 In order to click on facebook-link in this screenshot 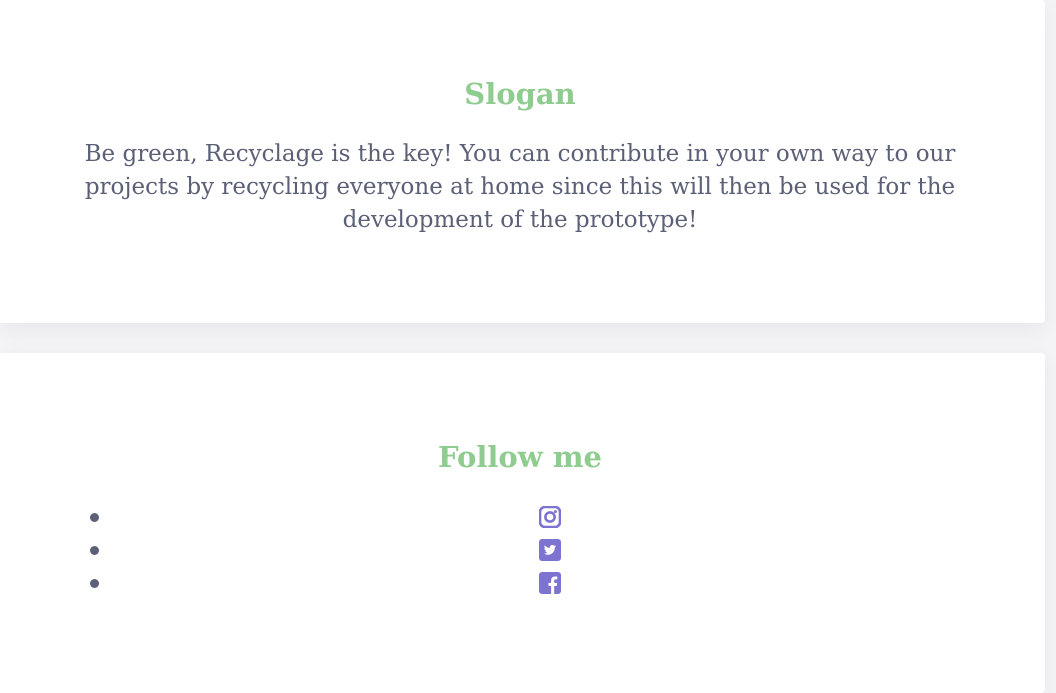, I will do `click(550, 583)`.